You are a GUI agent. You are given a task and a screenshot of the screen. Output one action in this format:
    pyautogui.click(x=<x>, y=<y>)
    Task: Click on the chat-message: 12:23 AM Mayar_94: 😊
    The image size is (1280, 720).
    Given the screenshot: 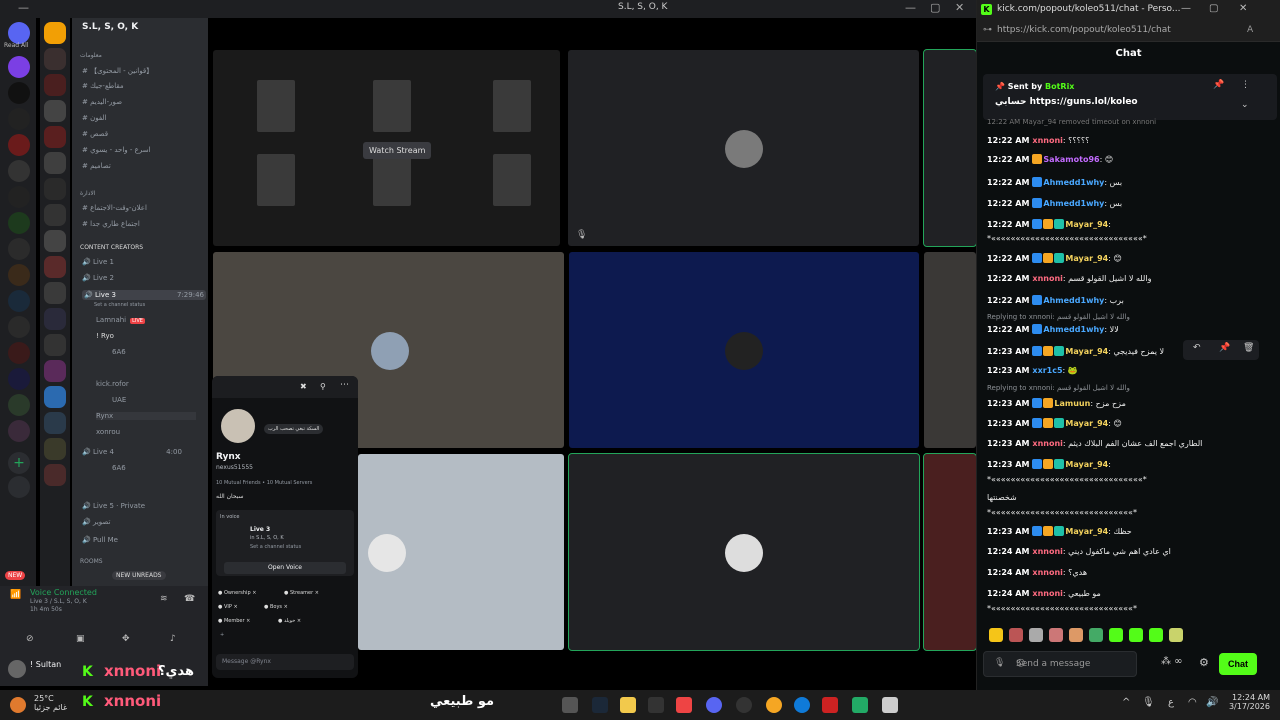 What is the action you would take?
    pyautogui.click(x=1054, y=423)
    